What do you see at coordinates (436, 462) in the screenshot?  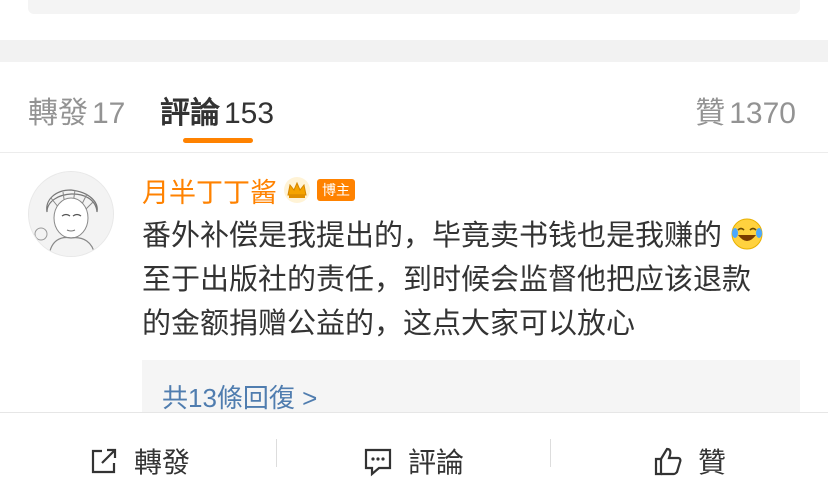 I see `comment-label: 評論` at bounding box center [436, 462].